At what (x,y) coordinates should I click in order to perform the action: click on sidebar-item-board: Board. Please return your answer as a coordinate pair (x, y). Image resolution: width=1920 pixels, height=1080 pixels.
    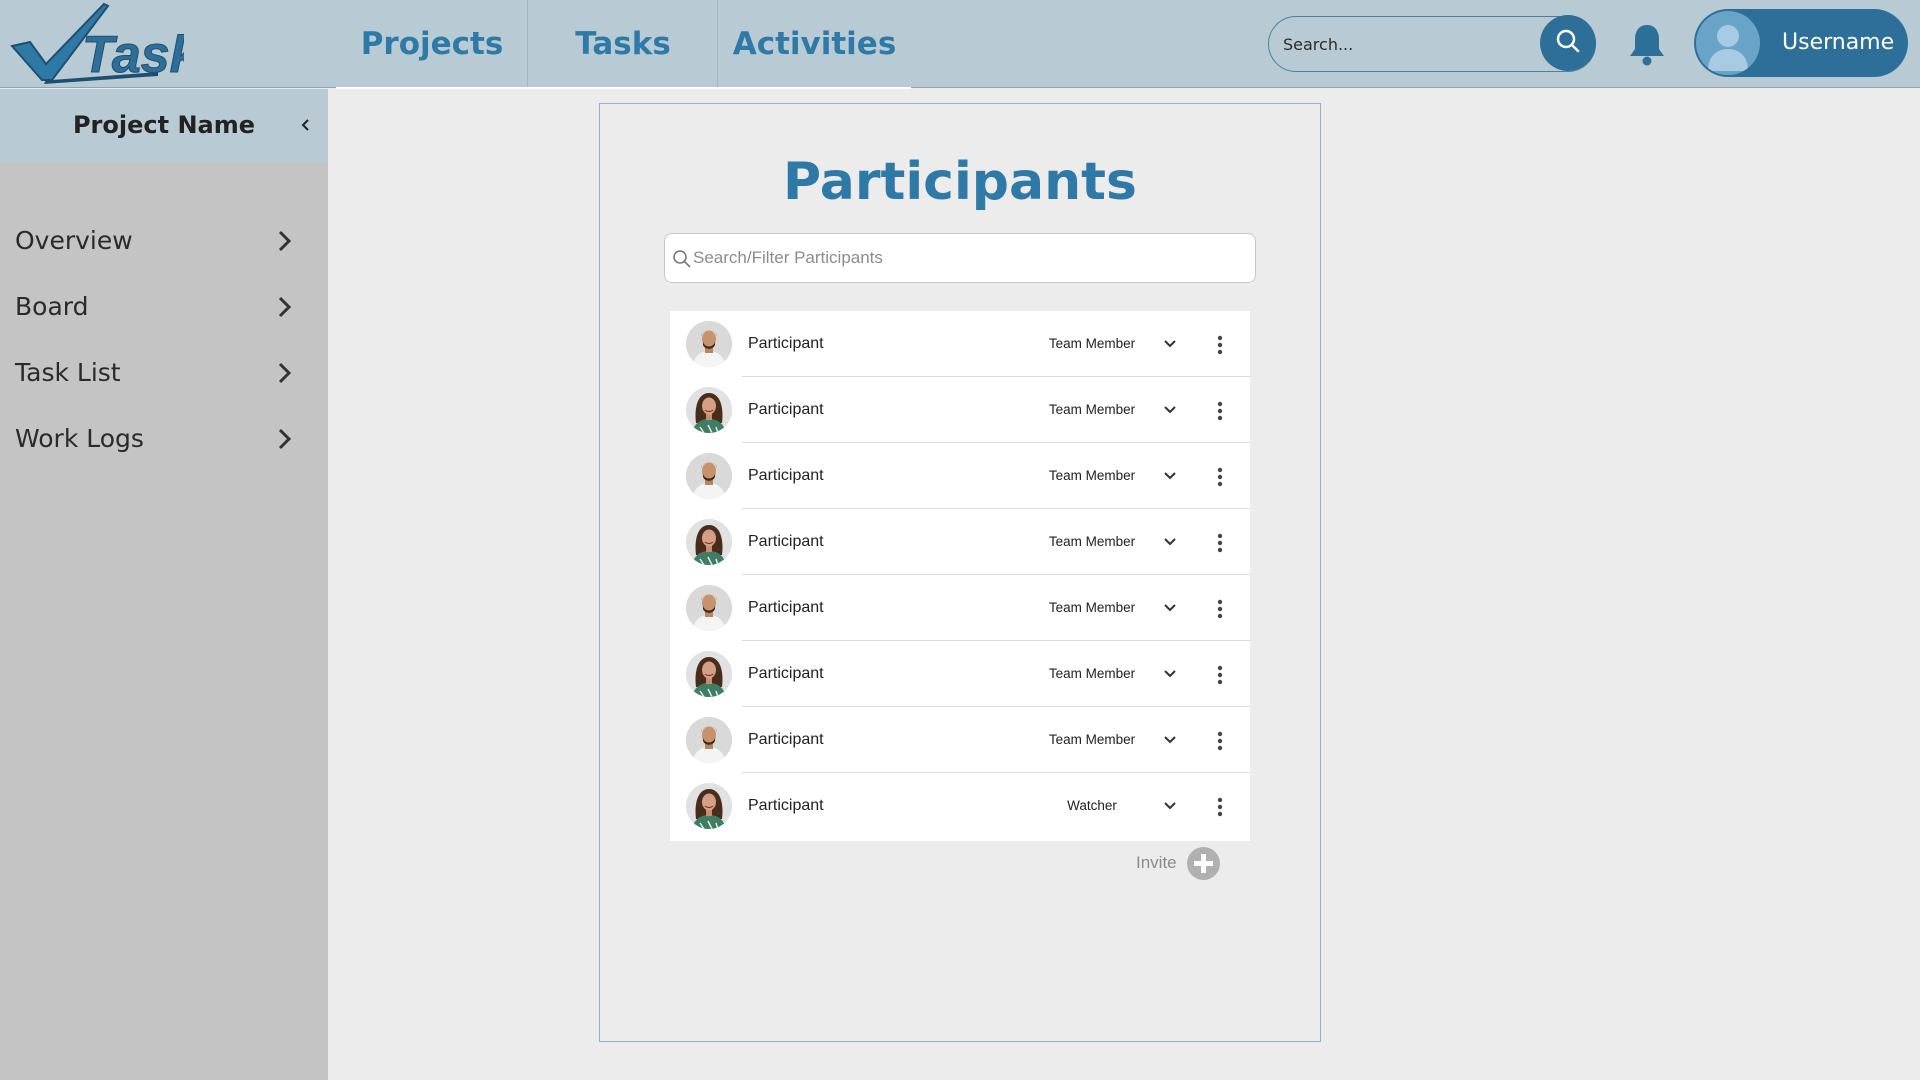
    Looking at the image, I should click on (150, 307).